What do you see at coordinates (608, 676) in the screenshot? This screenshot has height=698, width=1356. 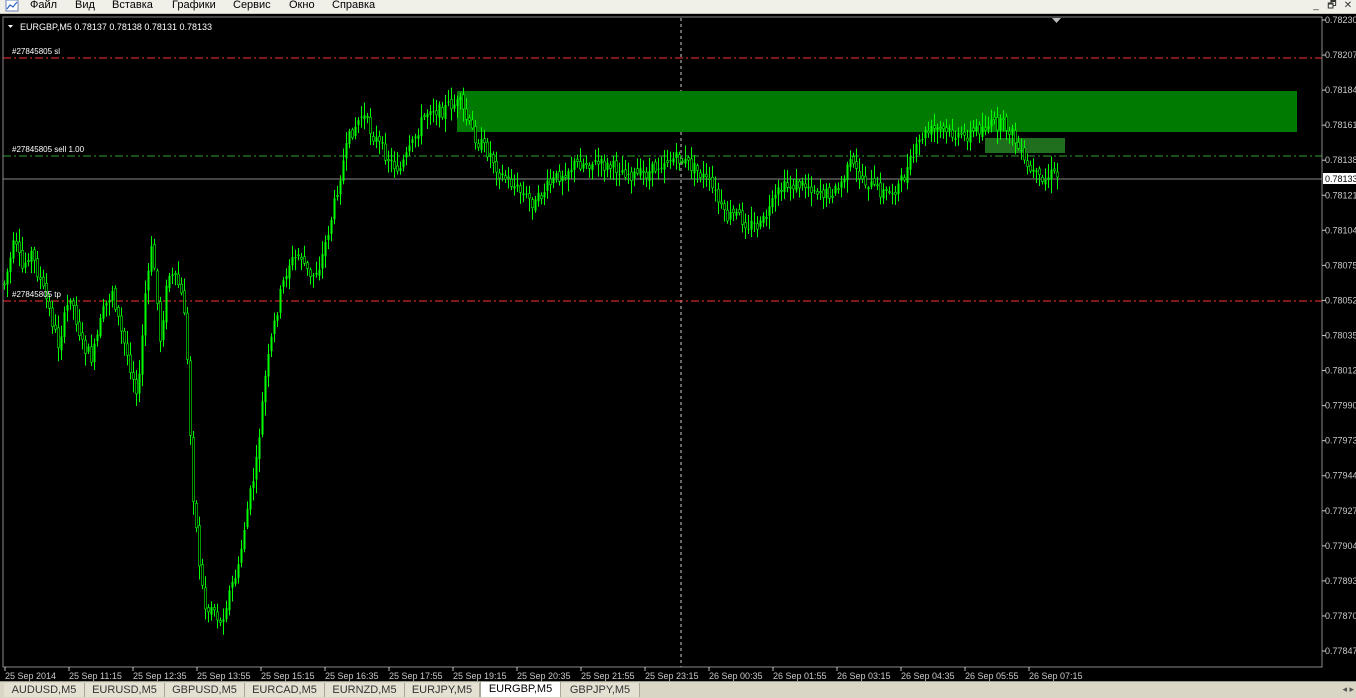 I see `time-label: 25 Sep 21:55` at bounding box center [608, 676].